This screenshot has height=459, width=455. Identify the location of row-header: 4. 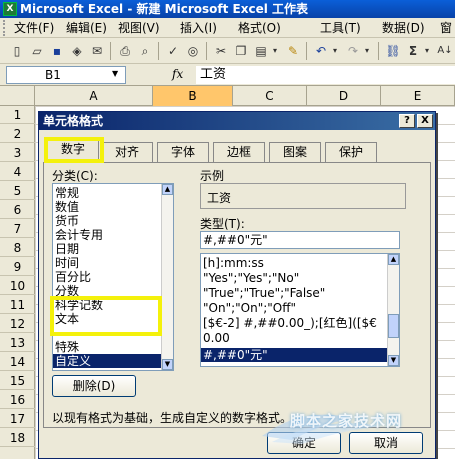
(17, 172).